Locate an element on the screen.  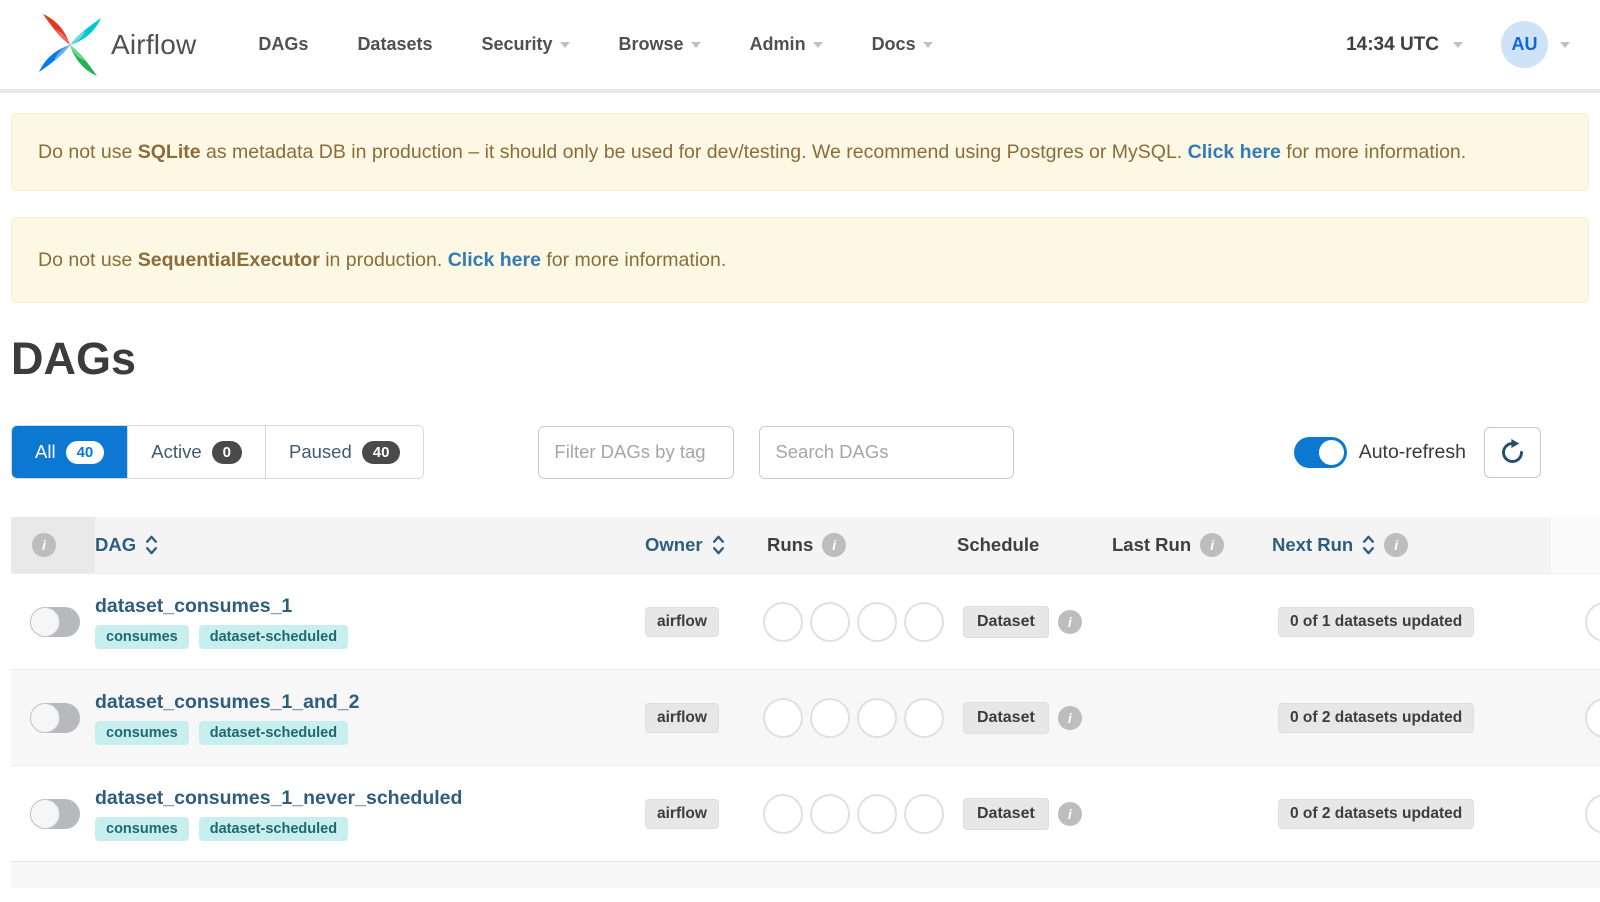
header-dag: DAG is located at coordinates (367, 545).